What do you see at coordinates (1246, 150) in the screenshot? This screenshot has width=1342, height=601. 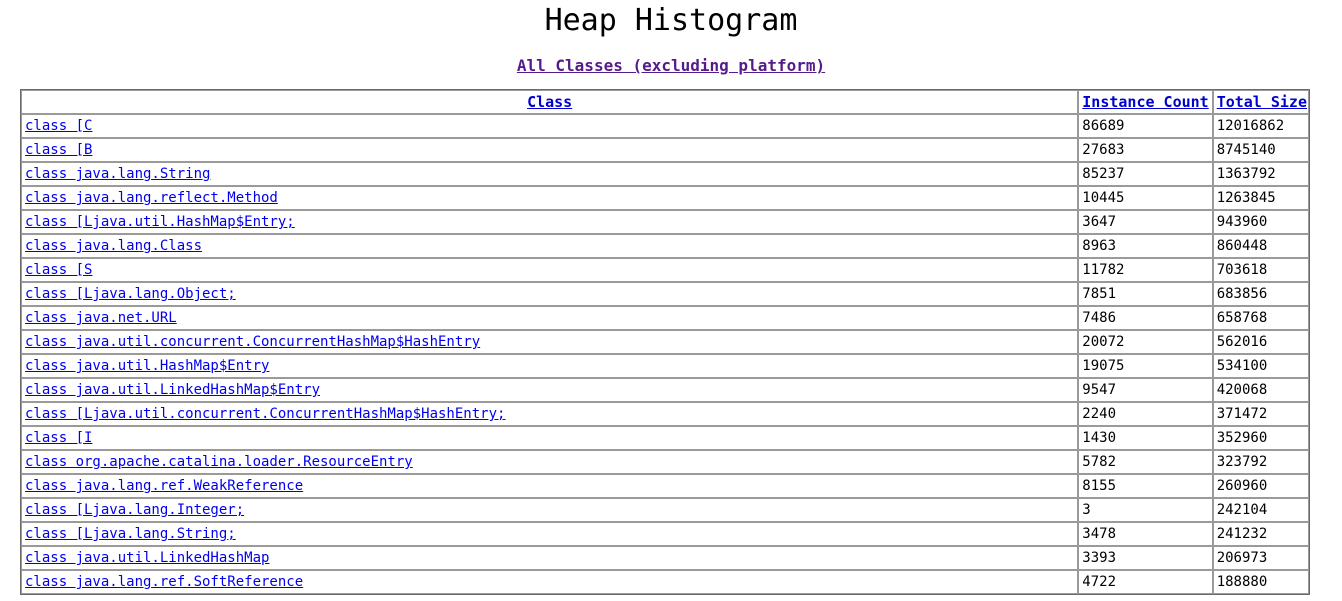 I see `total-size-value: 8745140` at bounding box center [1246, 150].